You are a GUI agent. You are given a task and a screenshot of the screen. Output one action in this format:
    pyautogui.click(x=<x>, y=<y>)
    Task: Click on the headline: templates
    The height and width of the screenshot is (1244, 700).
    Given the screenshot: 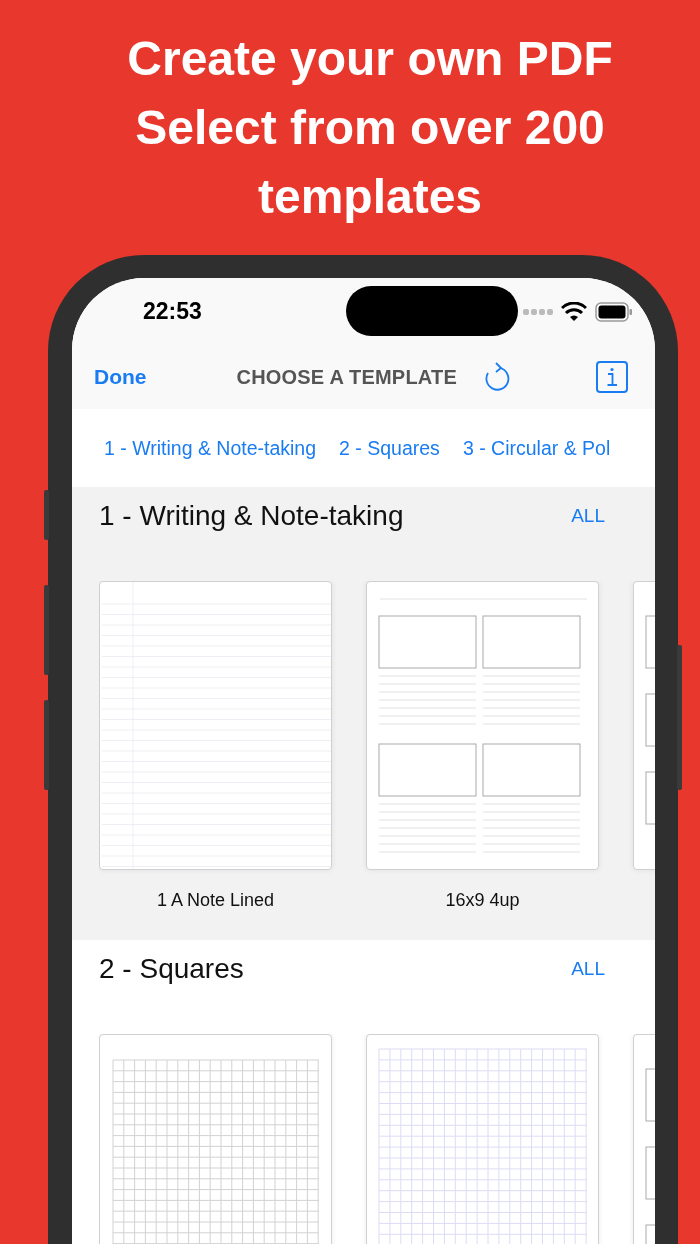 What is the action you would take?
    pyautogui.click(x=370, y=197)
    